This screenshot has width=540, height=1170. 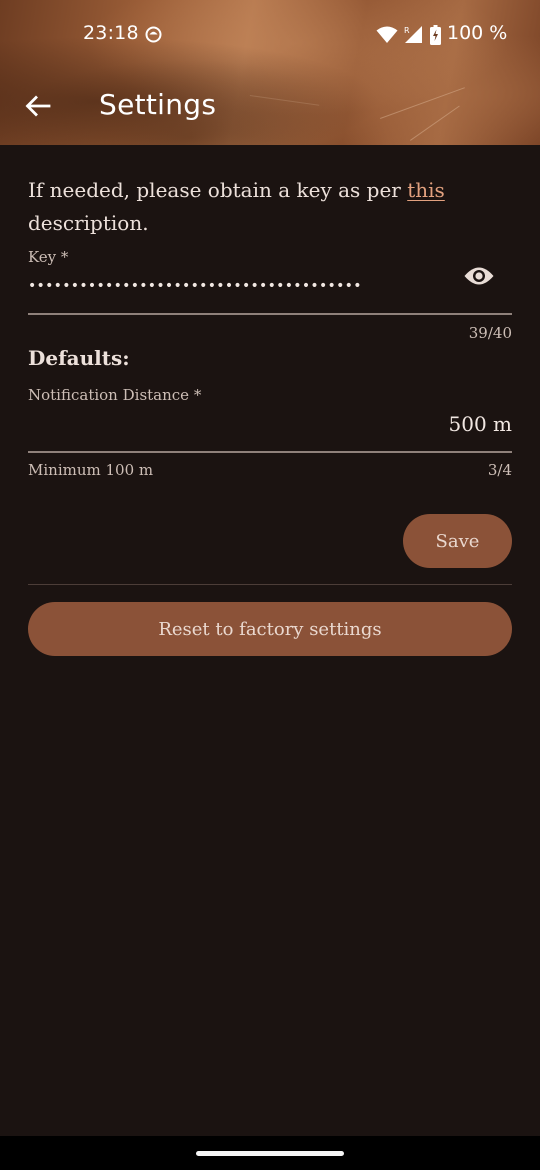 I want to click on app-bar: Settings, so click(x=270, y=107).